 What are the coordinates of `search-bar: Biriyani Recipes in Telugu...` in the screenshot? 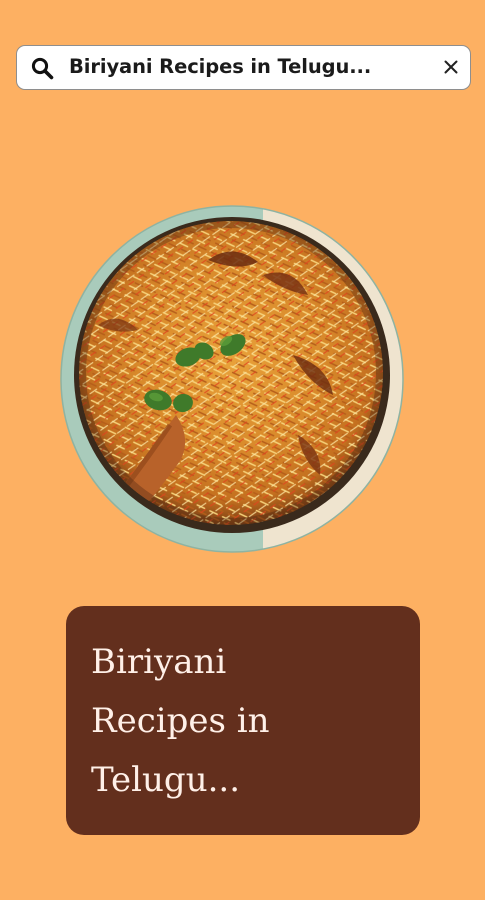 It's located at (243, 67).